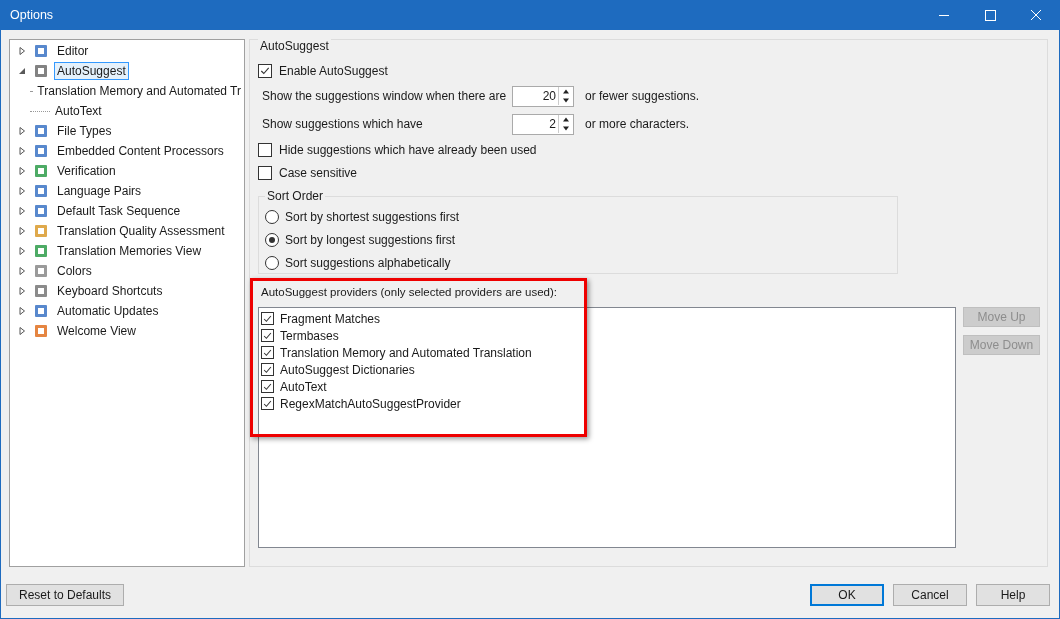  Describe the element at coordinates (406, 352) in the screenshot. I see `provider-label: Translation Memory and Automated Translation` at that location.